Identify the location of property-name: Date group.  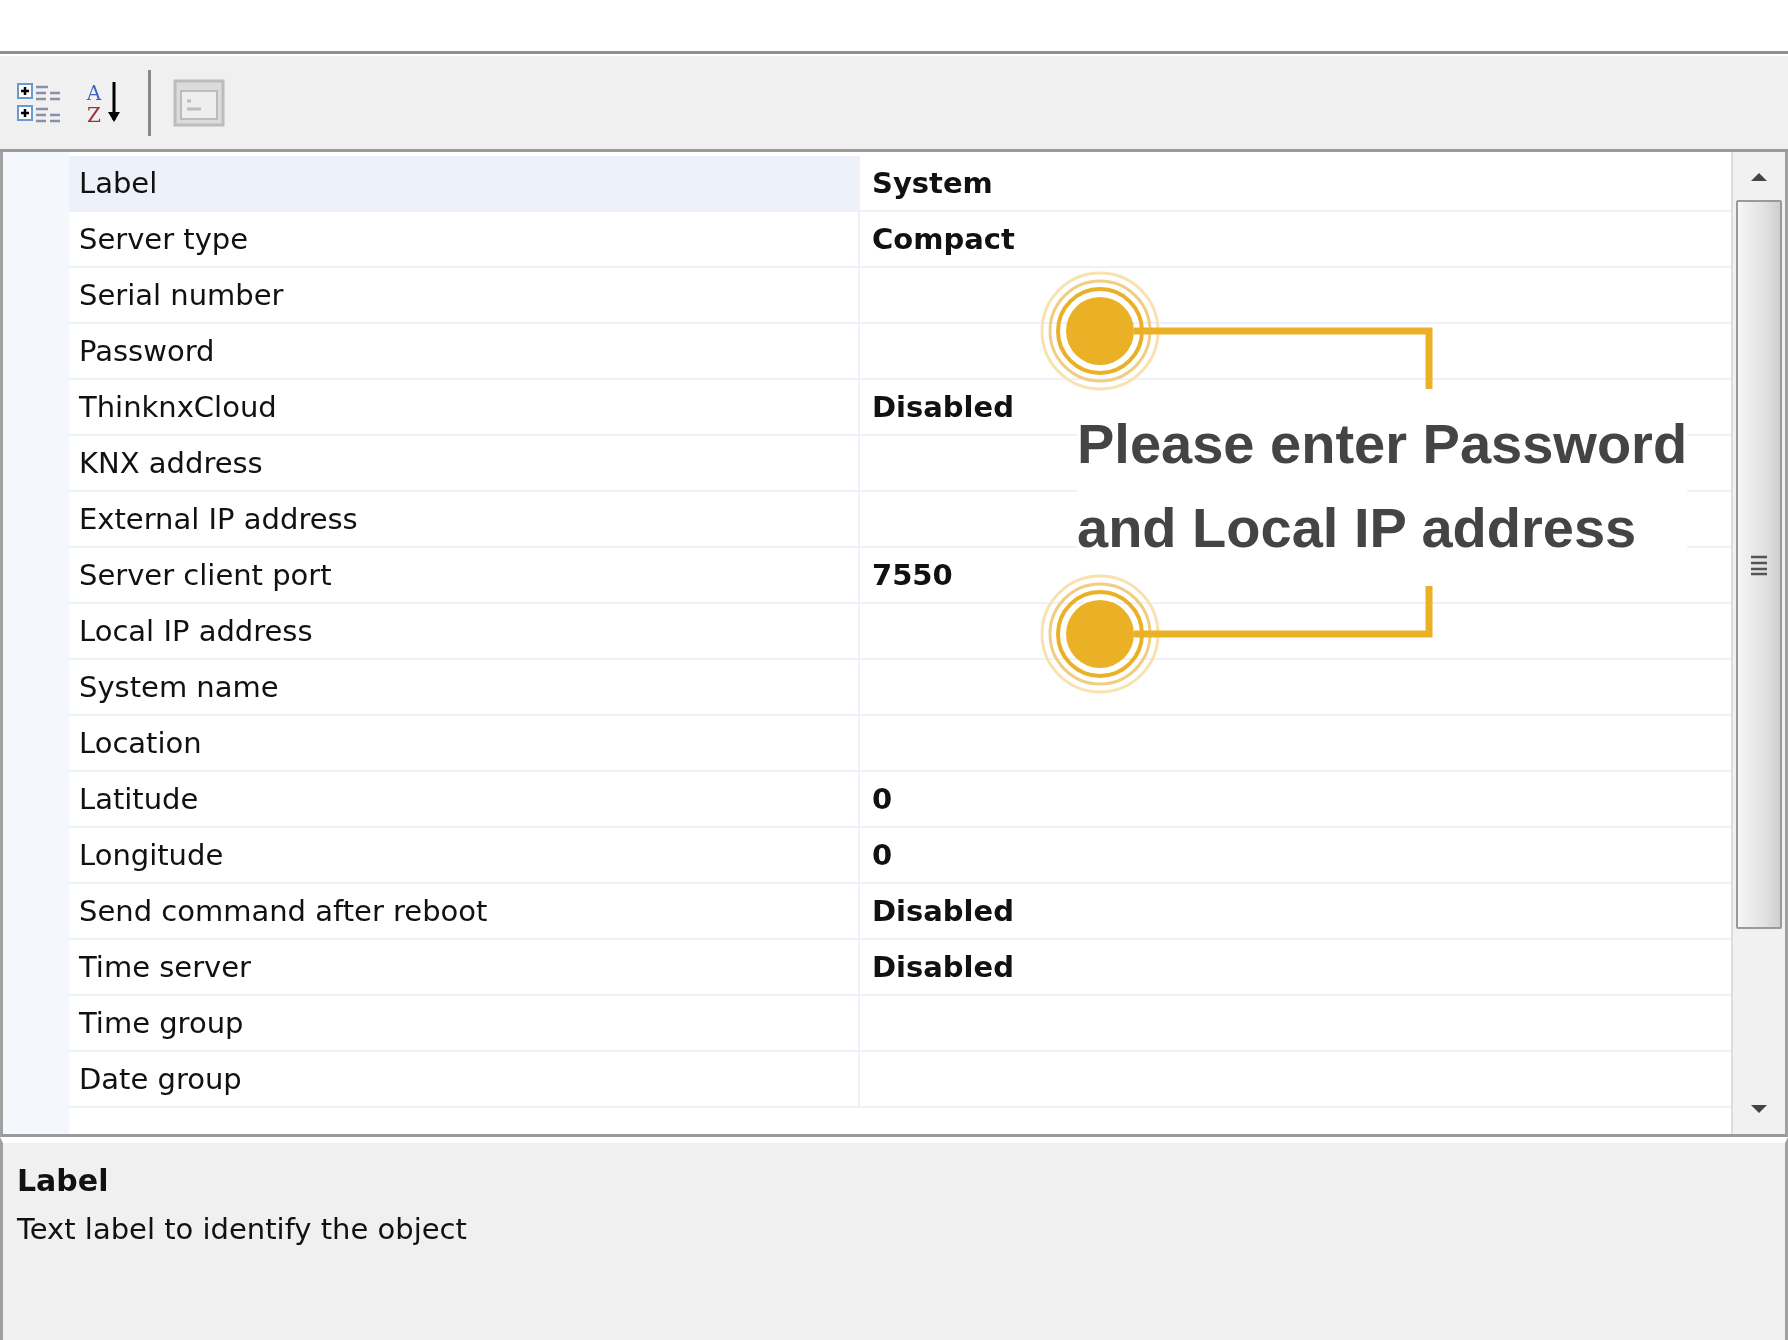
(464, 1080).